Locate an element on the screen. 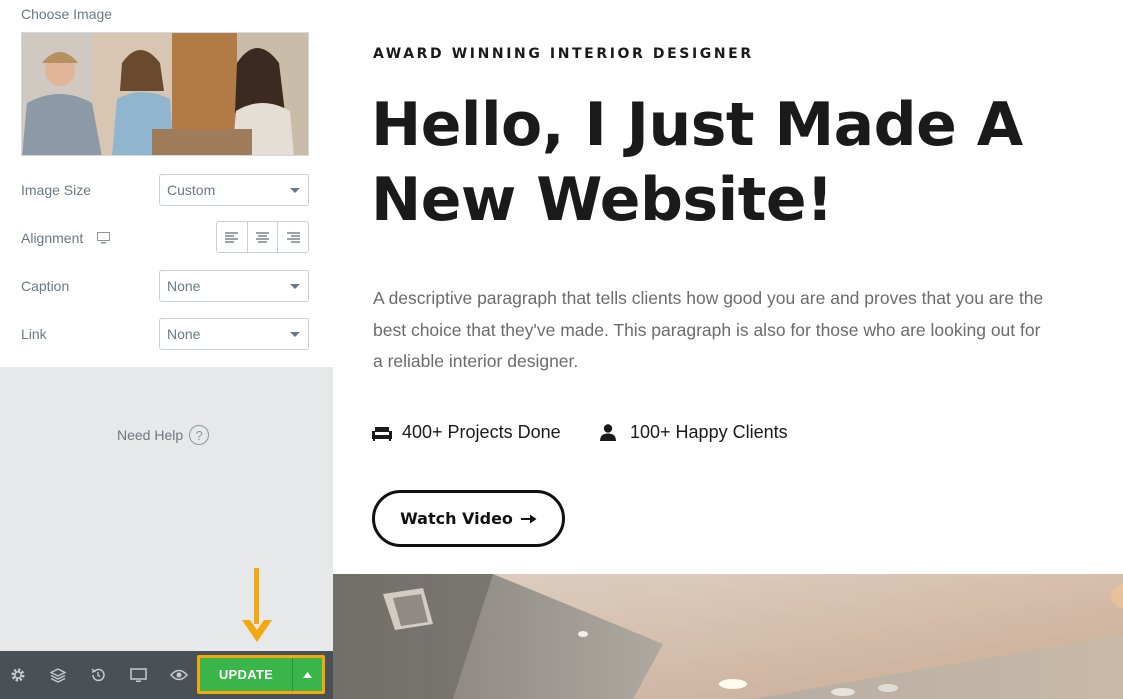 The height and width of the screenshot is (699, 1123). desktop-icon is located at coordinates (103, 240).